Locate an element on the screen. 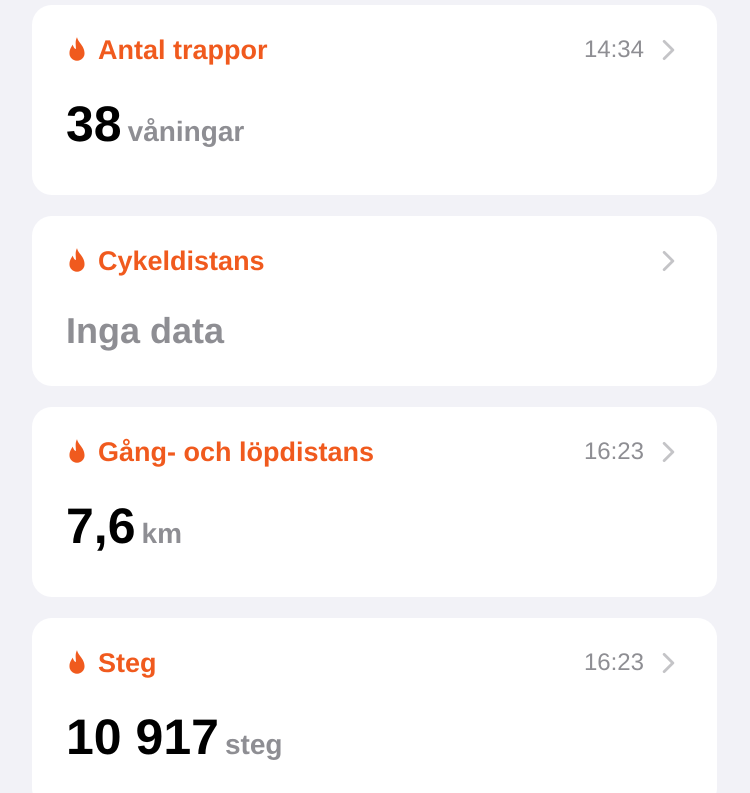 Image resolution: width=750 pixels, height=793 pixels. timestamp: 14:34 is located at coordinates (614, 50).